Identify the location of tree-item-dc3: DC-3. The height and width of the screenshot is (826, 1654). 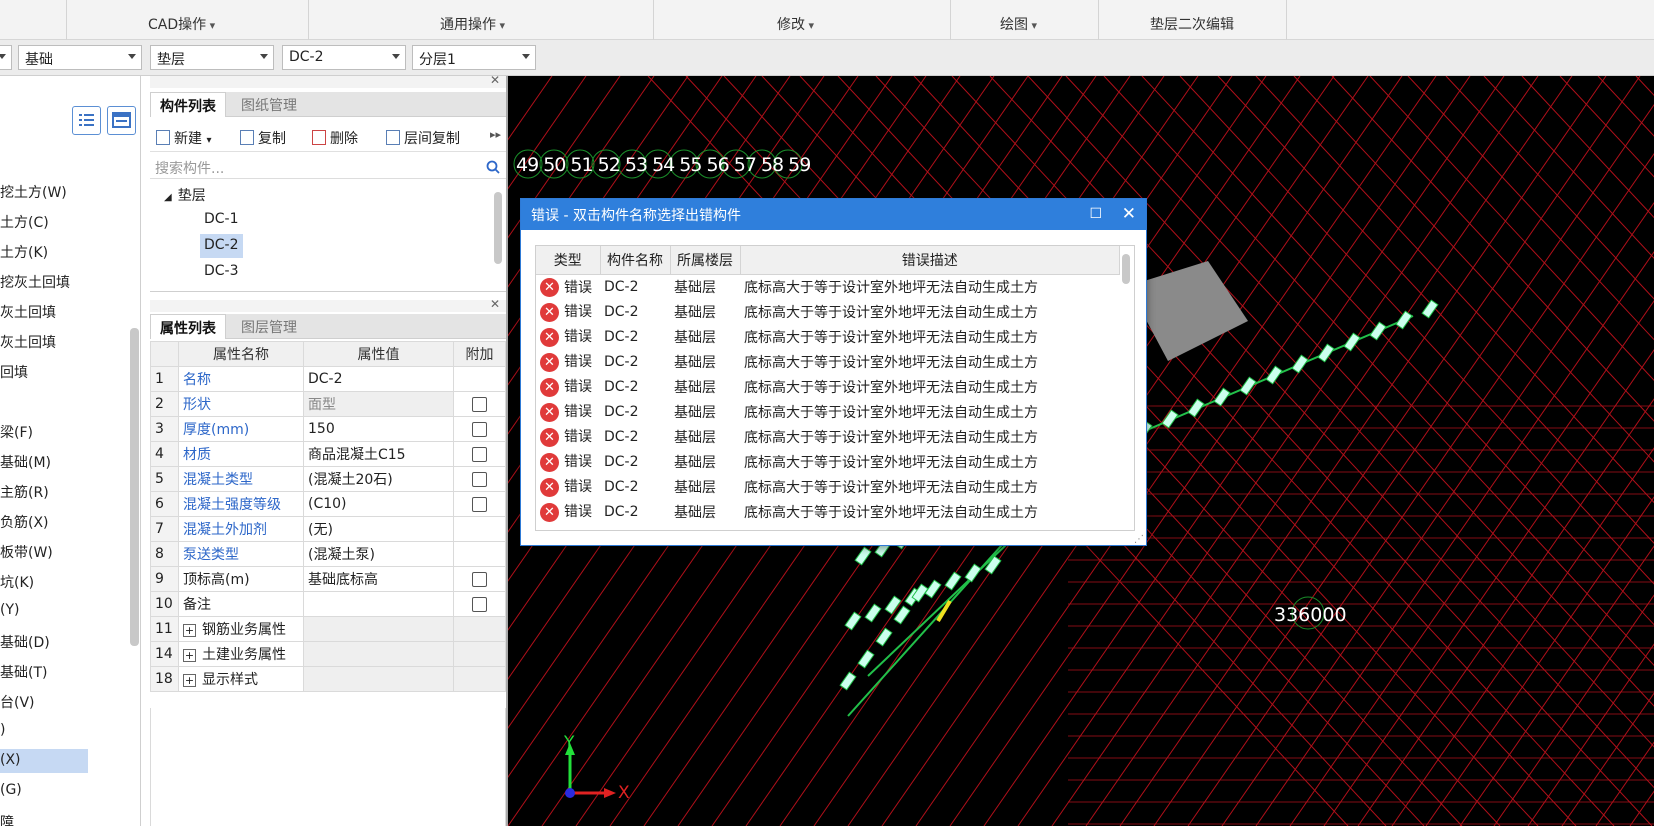
(221, 272).